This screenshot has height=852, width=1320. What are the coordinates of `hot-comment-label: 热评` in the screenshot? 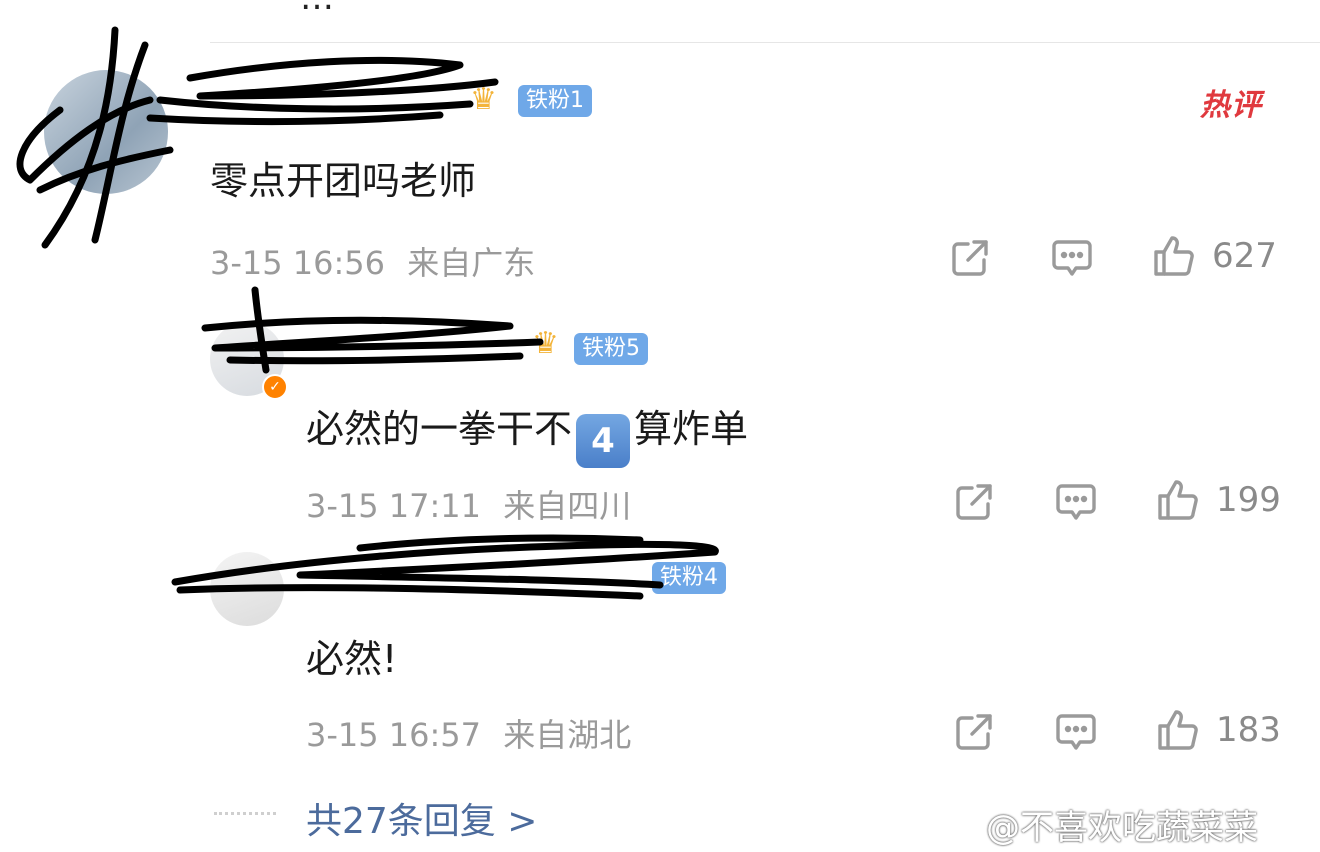 It's located at (1231, 105).